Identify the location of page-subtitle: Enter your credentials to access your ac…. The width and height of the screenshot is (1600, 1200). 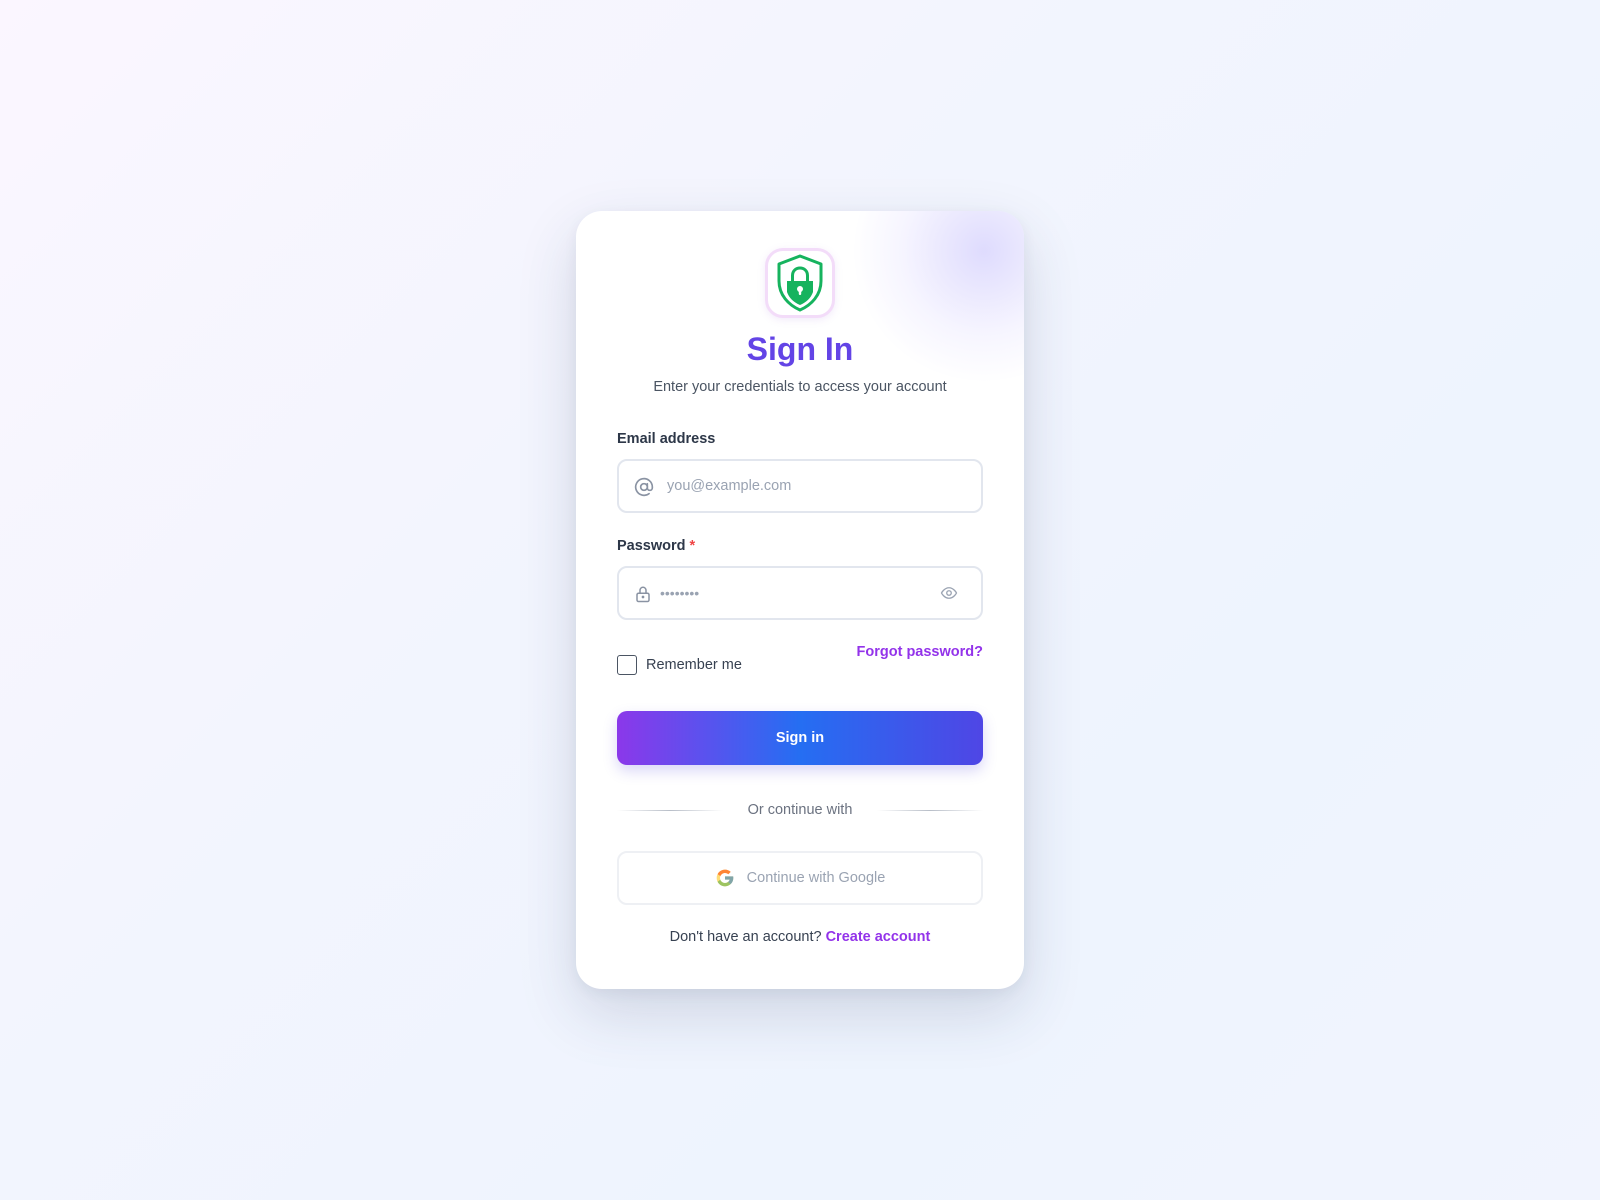
(800, 387).